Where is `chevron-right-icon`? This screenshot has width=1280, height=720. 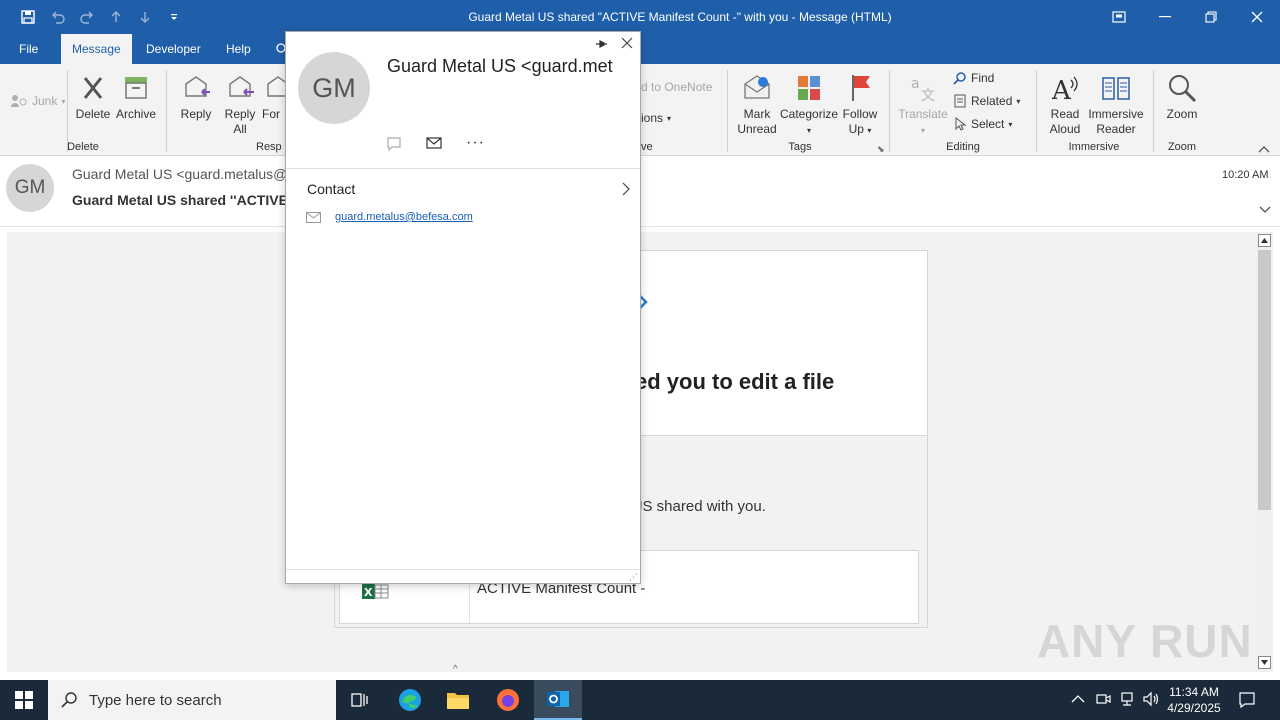 chevron-right-icon is located at coordinates (626, 190).